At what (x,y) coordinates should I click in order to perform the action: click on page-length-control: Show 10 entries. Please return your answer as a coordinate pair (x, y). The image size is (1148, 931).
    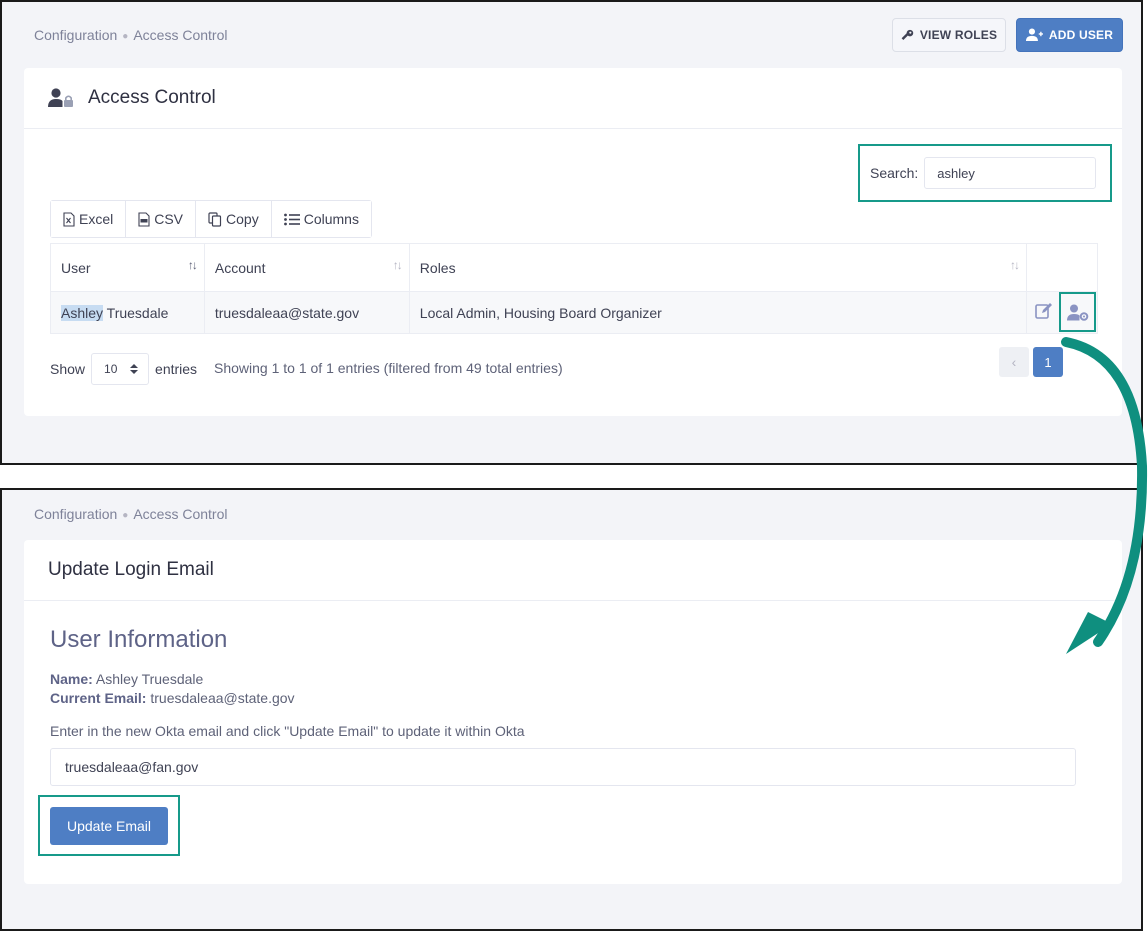
    Looking at the image, I should click on (123, 369).